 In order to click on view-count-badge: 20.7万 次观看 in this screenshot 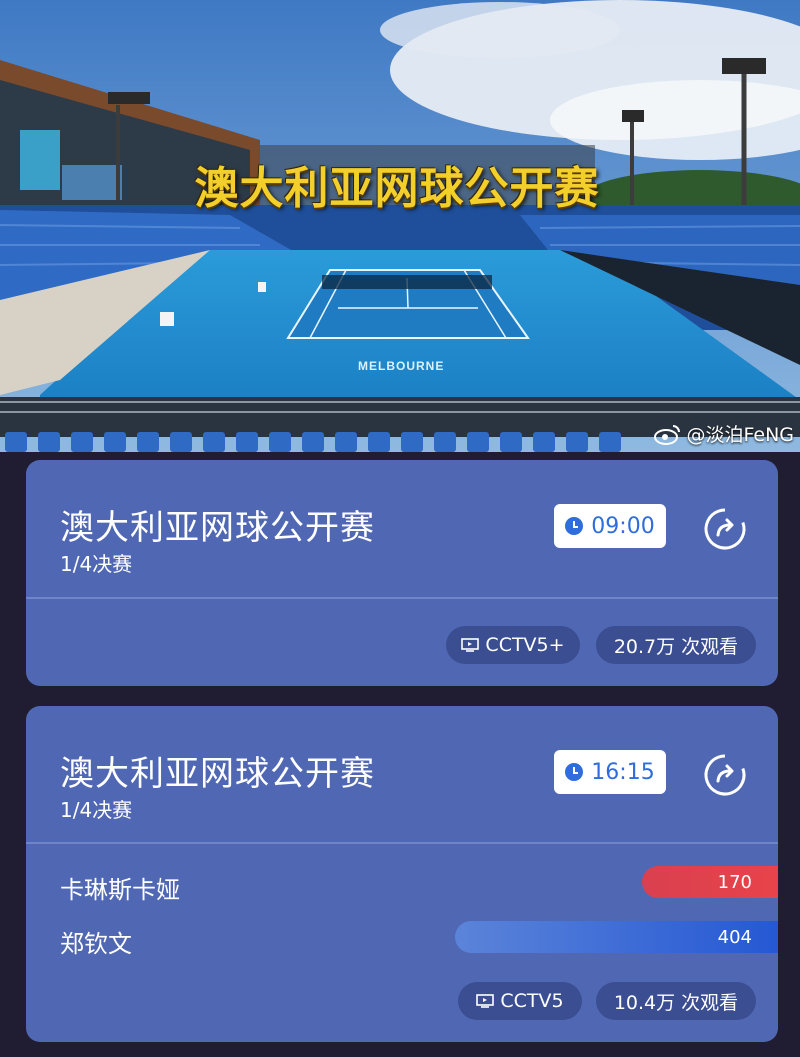, I will do `click(676, 645)`.